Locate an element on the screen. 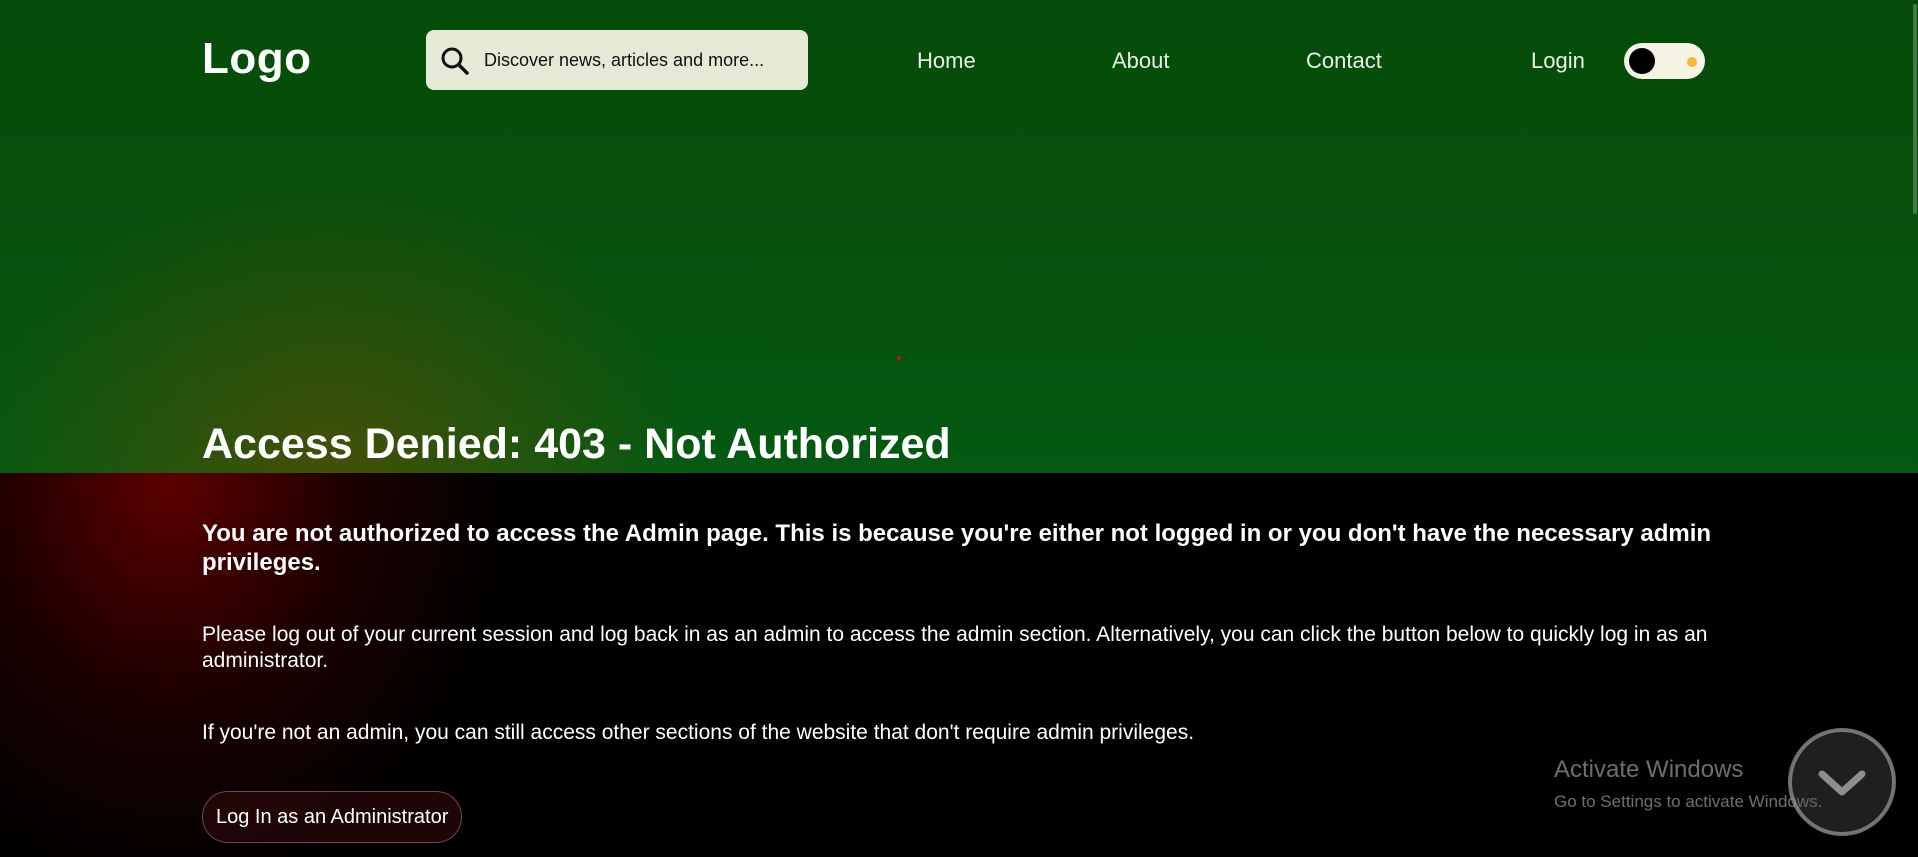 The height and width of the screenshot is (857, 1918). nav-login: Login is located at coordinates (1558, 61).